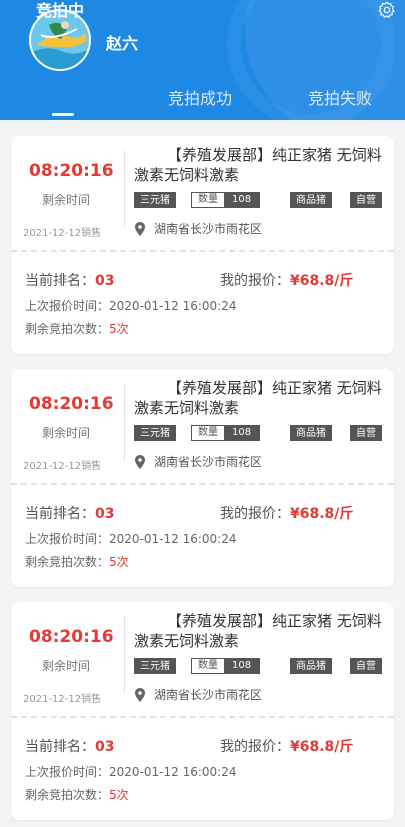 This screenshot has height=827, width=405. Describe the element at coordinates (340, 99) in the screenshot. I see `tab-bid-failed: 竞拍失败` at that location.